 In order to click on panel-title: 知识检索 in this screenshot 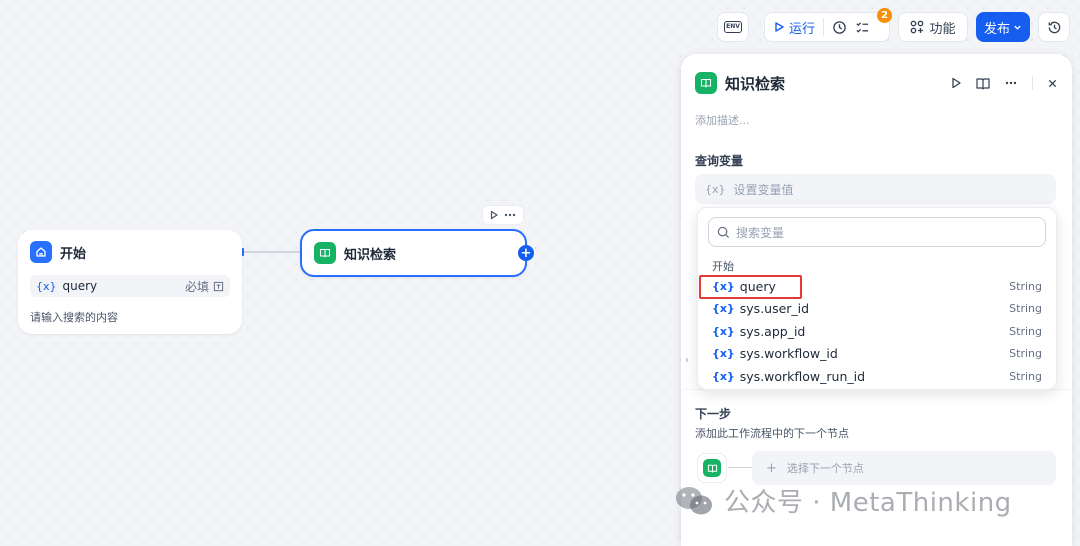, I will do `click(755, 83)`.